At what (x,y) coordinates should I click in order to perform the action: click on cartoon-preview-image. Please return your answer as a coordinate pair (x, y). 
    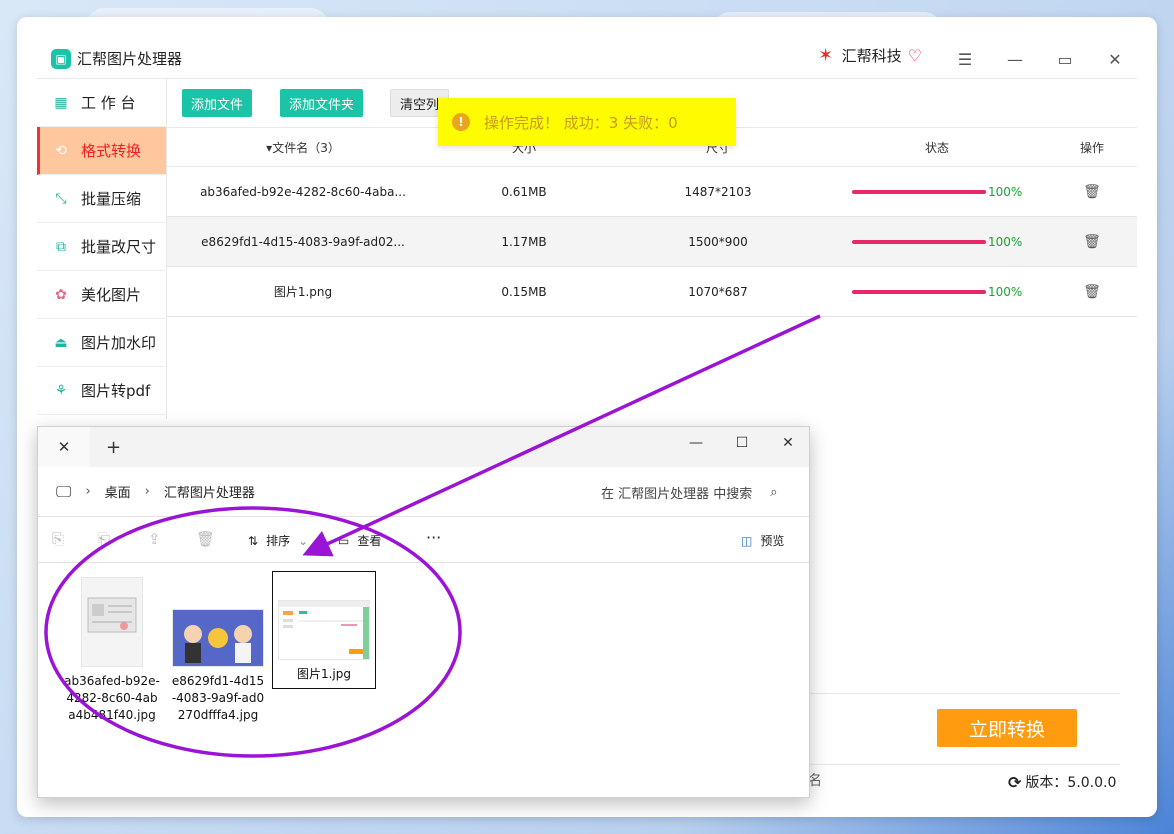
    Looking at the image, I should click on (218, 638).